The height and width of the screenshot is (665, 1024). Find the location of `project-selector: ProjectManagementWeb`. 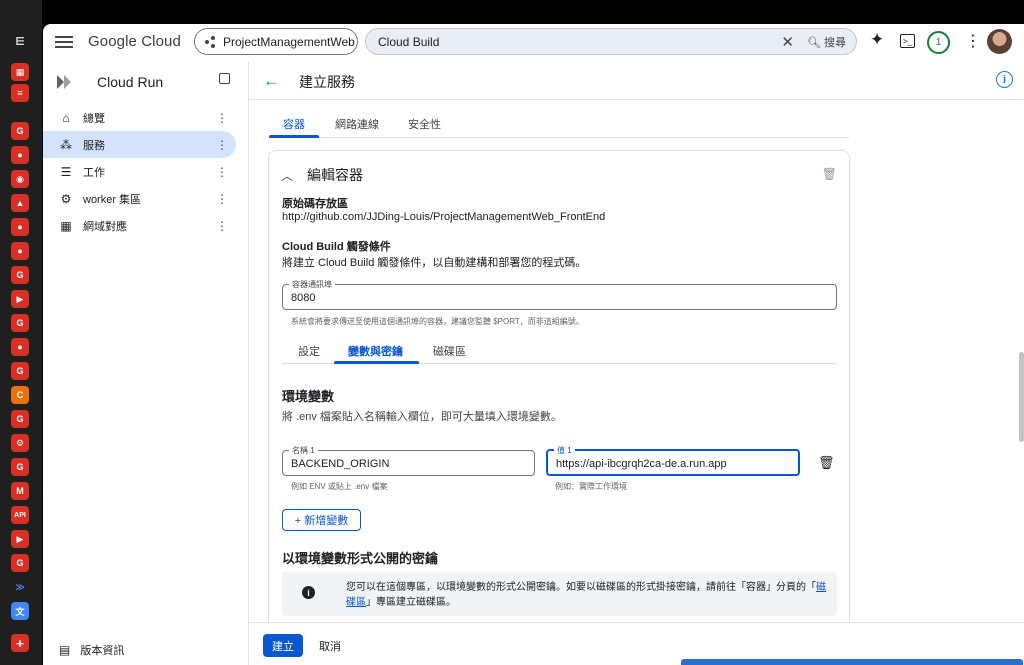

project-selector: ProjectManagementWeb is located at coordinates (276, 41).